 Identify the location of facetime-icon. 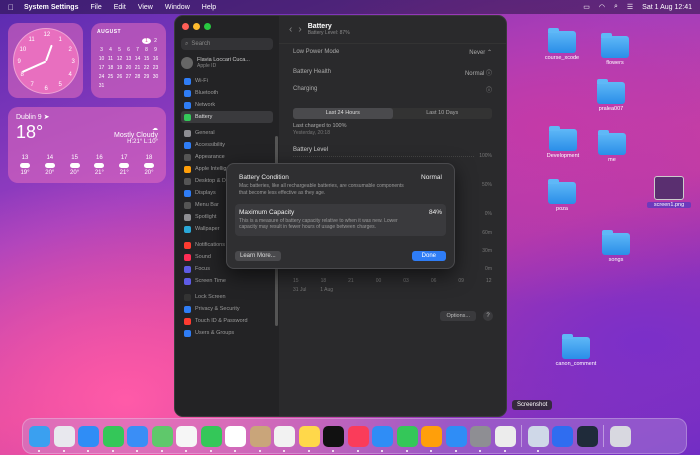
(211, 438).